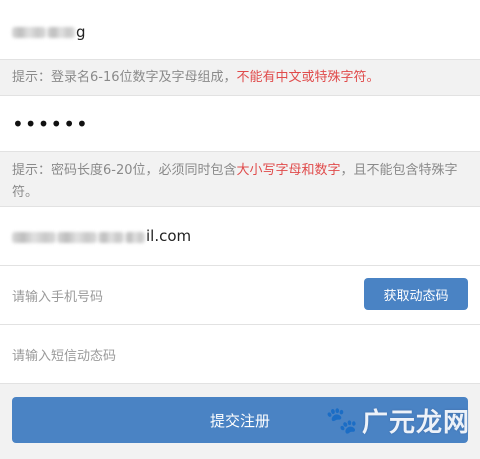 Image resolution: width=480 pixels, height=459 pixels. I want to click on get-sms-code-button: 获取动态码, so click(416, 294).